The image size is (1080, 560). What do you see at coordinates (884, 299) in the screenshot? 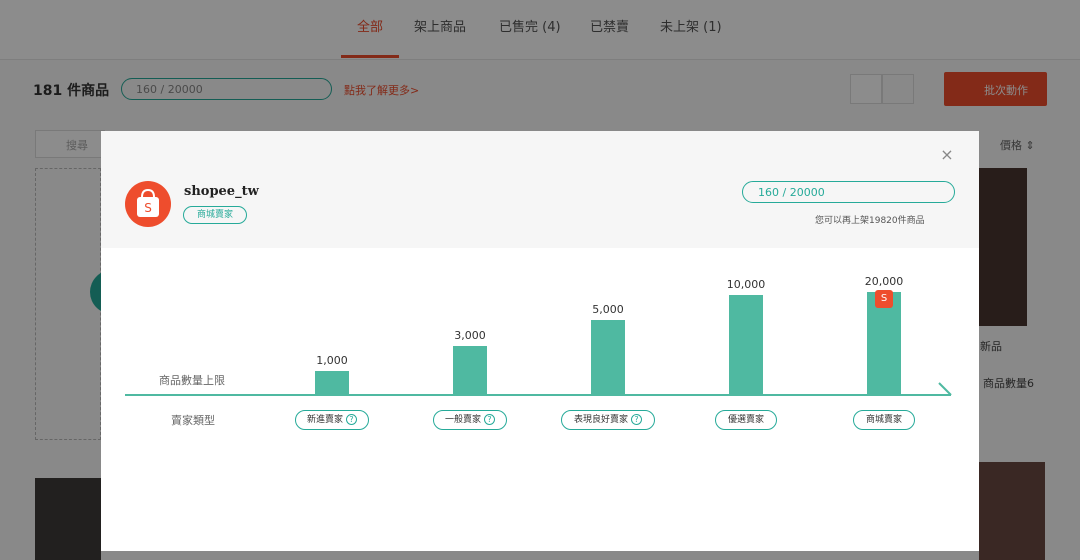
I see `shopee-bag-icon: S` at bounding box center [884, 299].